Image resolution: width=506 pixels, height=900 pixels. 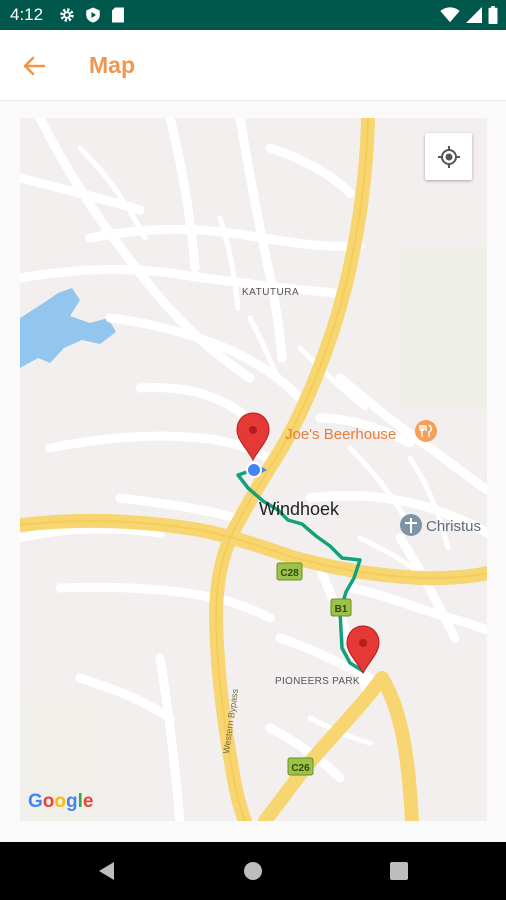 What do you see at coordinates (253, 15) in the screenshot?
I see `status-bar: 4:12` at bounding box center [253, 15].